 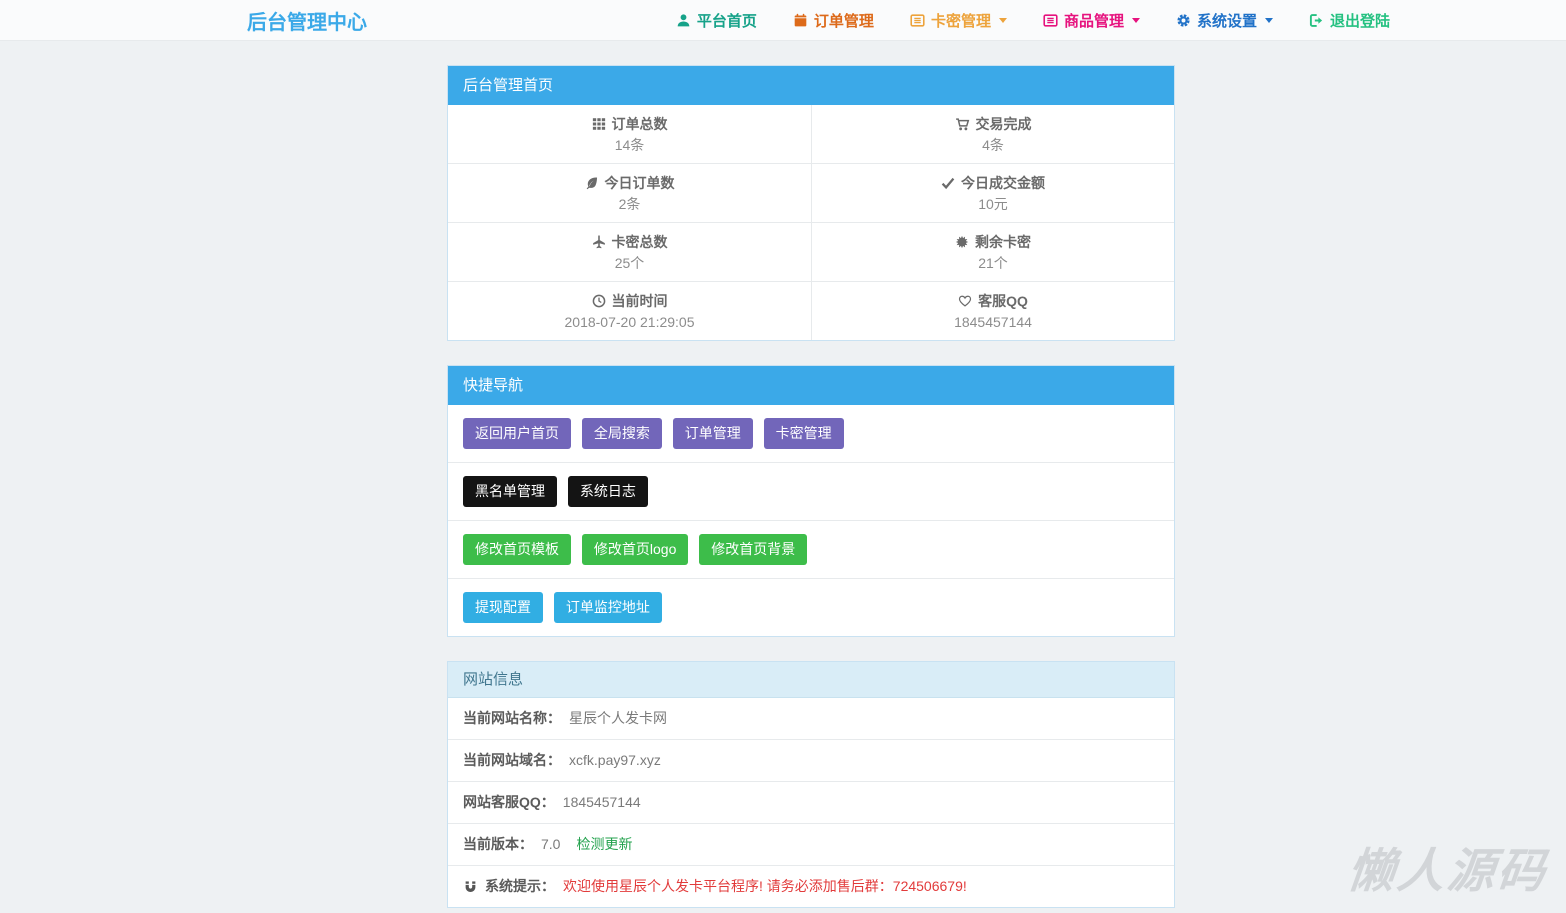 I want to click on stat-remaining-cards: 剩余卡密 21个, so click(x=992, y=251).